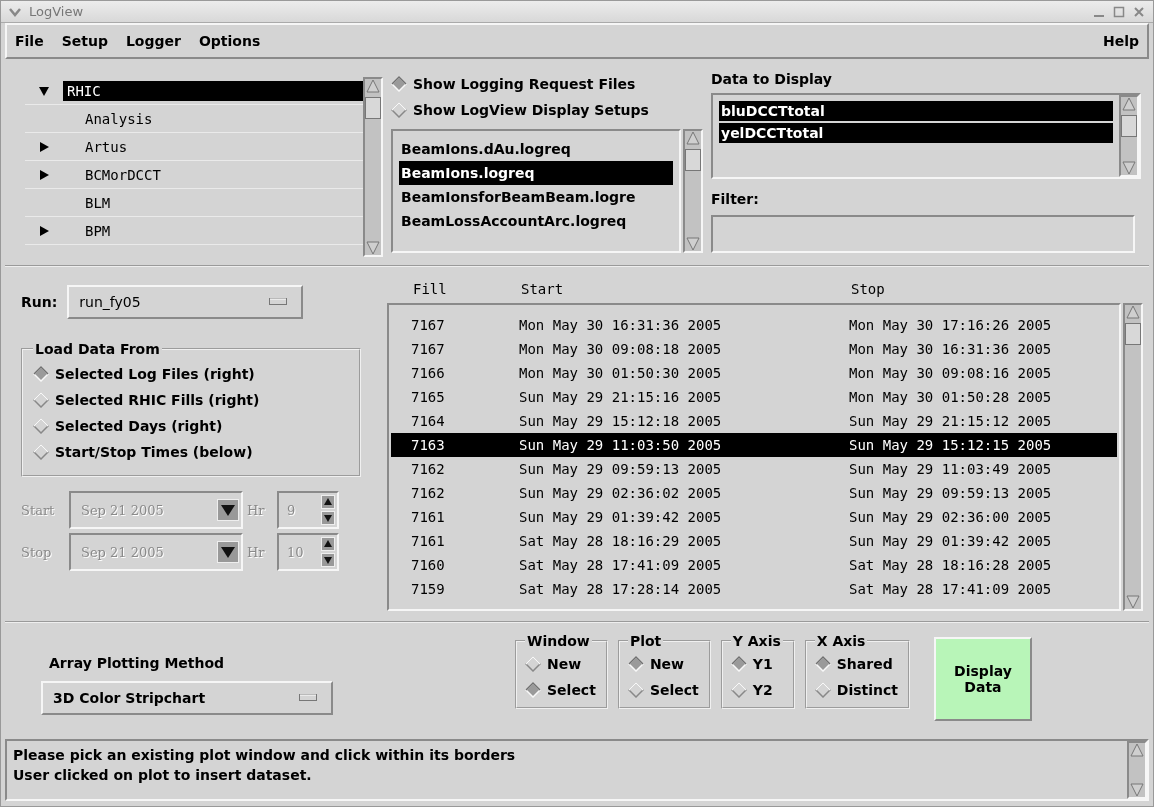 The width and height of the screenshot is (1154, 807). I want to click on radio-label: Show LogView Display Setups, so click(531, 110).